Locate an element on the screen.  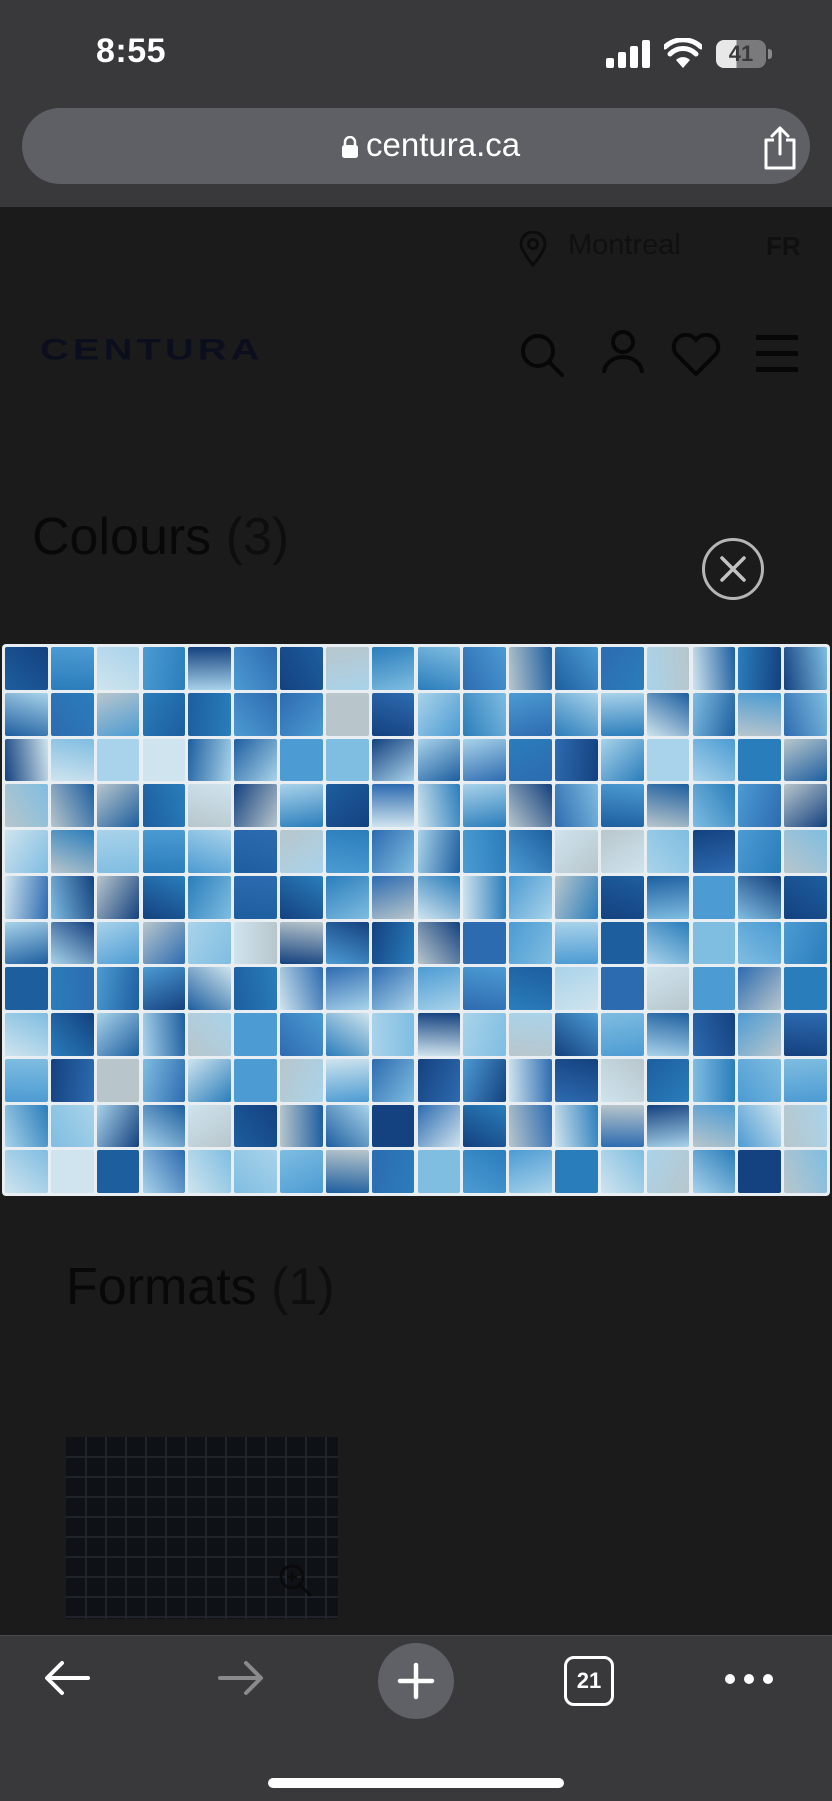
format-thumbnail is located at coordinates (202, 1528).